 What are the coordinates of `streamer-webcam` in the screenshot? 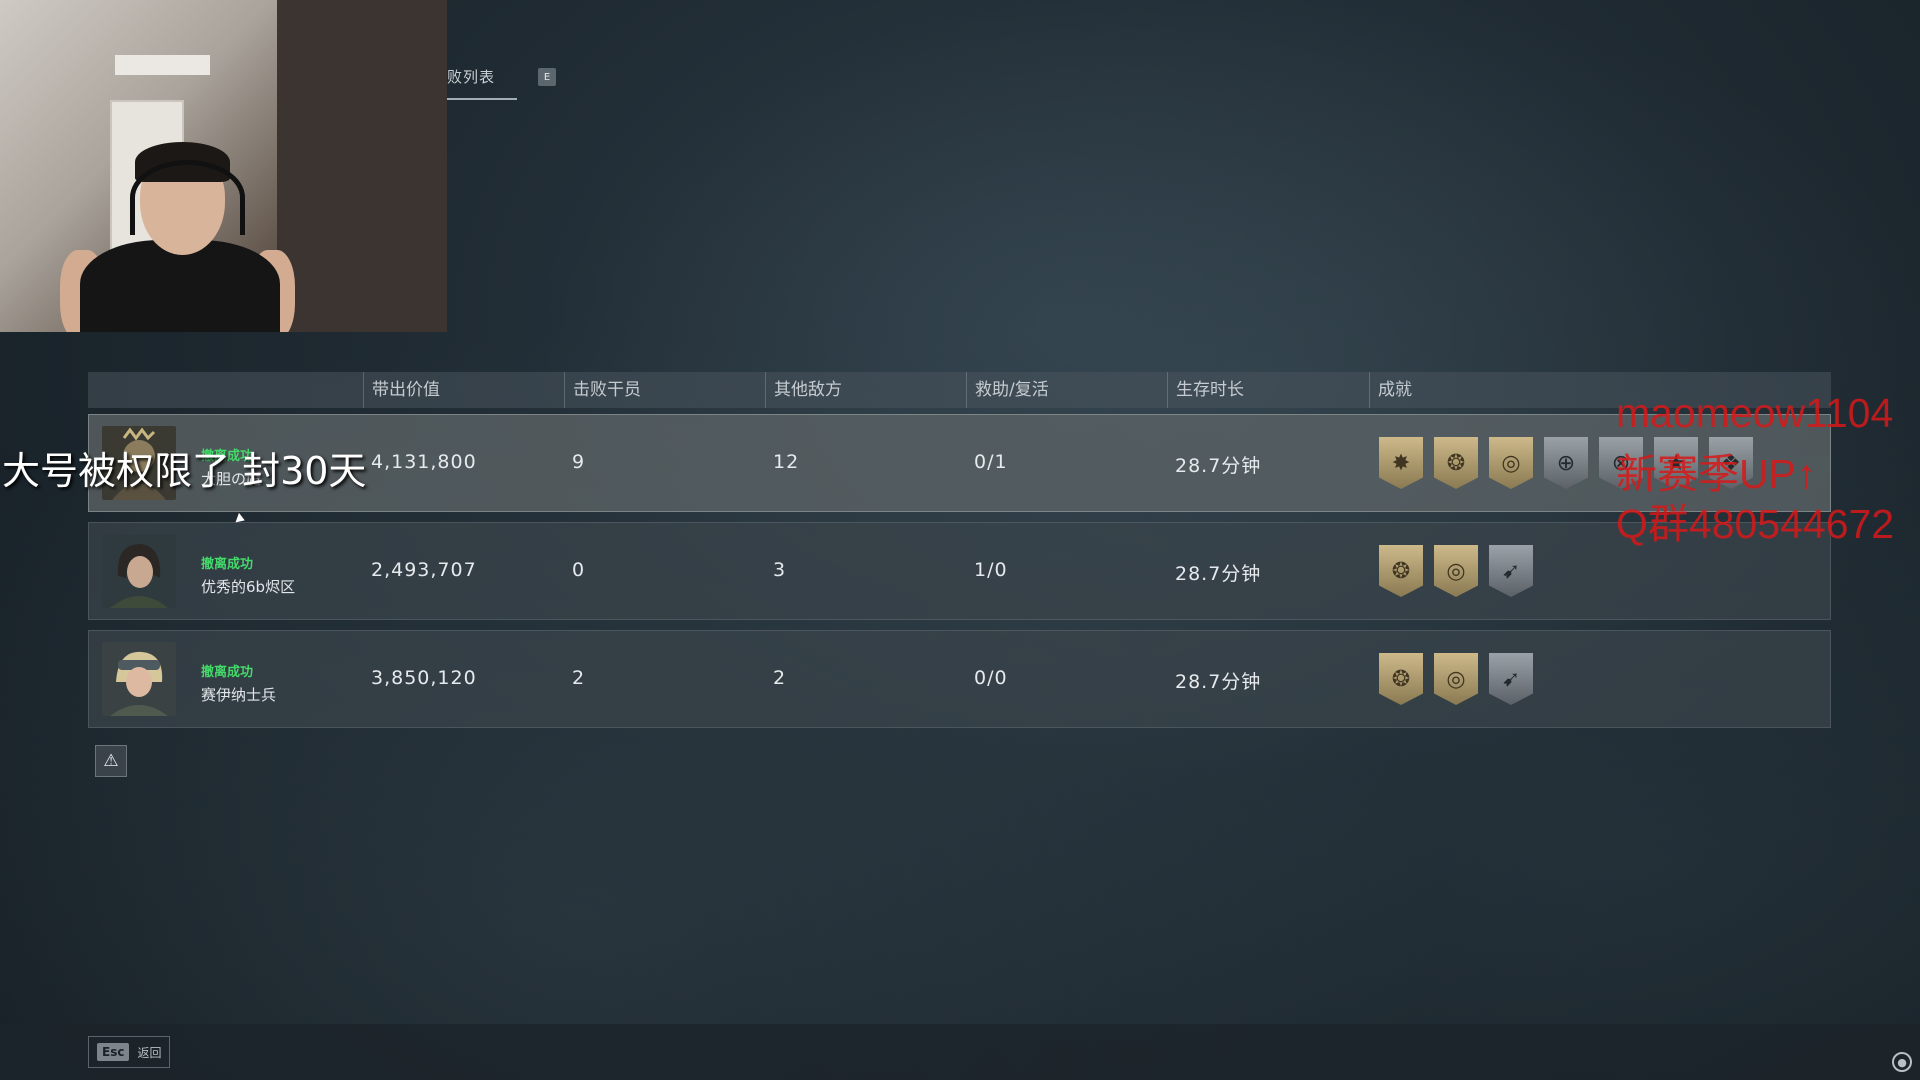 It's located at (223, 166).